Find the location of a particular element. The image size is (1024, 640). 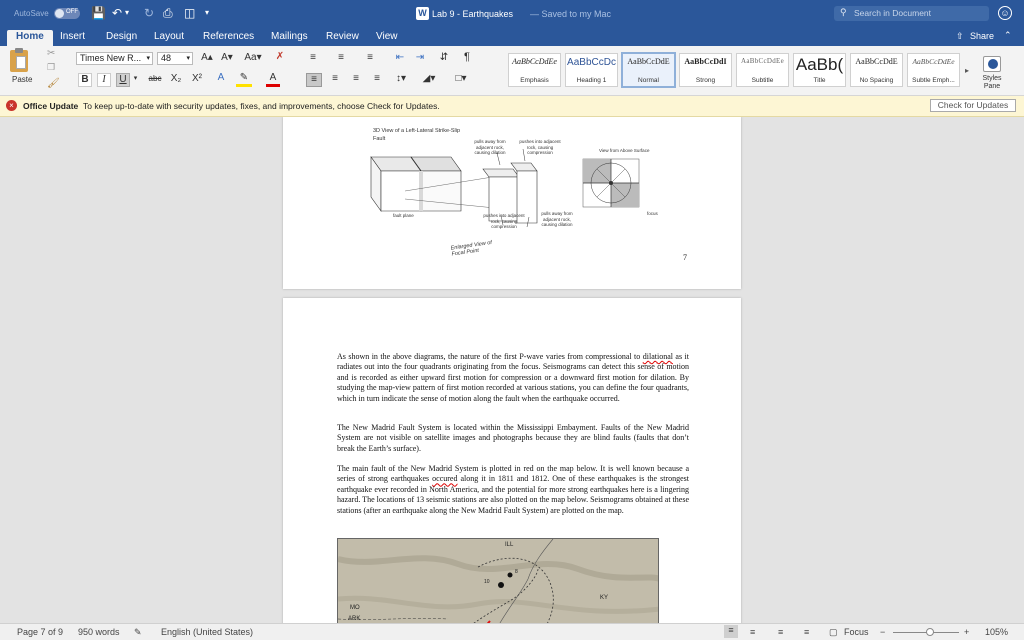

tab-mailings: Mailings is located at coordinates (289, 38).